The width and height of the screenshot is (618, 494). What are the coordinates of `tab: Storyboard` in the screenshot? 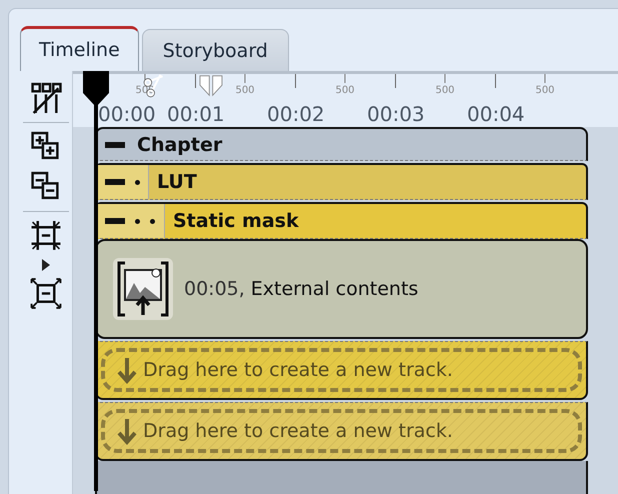 It's located at (215, 50).